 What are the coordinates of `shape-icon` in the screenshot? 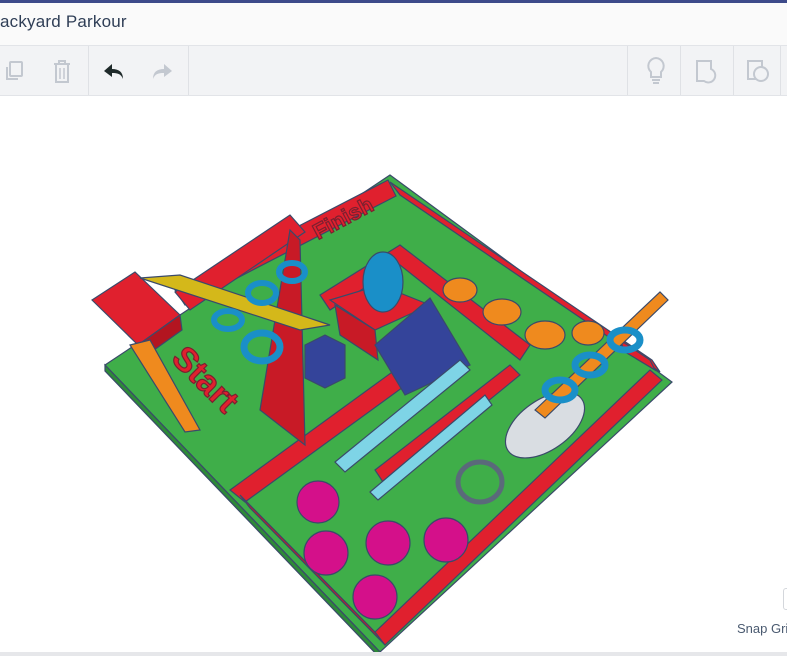 It's located at (706, 71).